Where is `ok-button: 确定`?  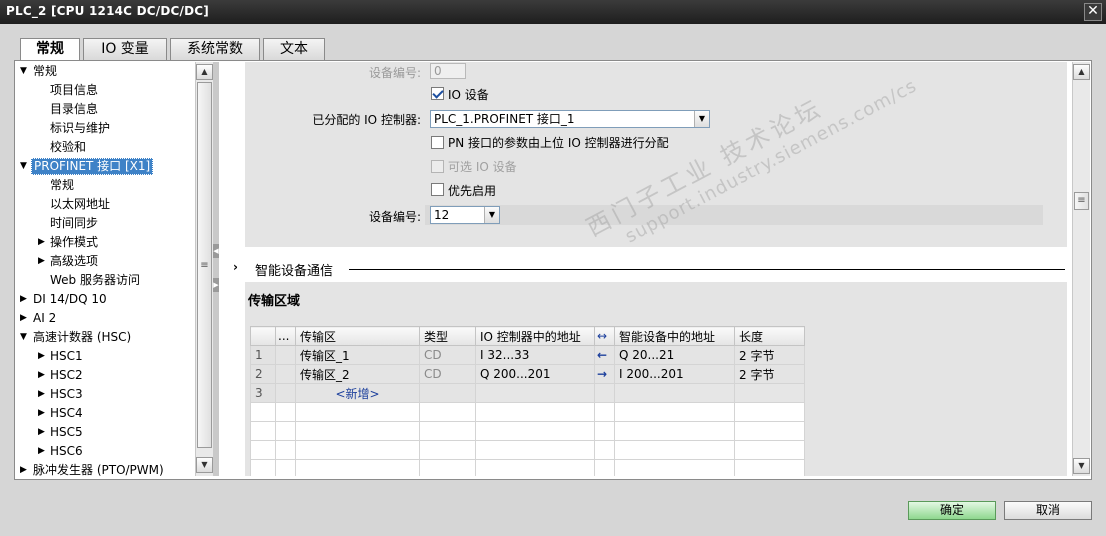 ok-button: 确定 is located at coordinates (952, 510).